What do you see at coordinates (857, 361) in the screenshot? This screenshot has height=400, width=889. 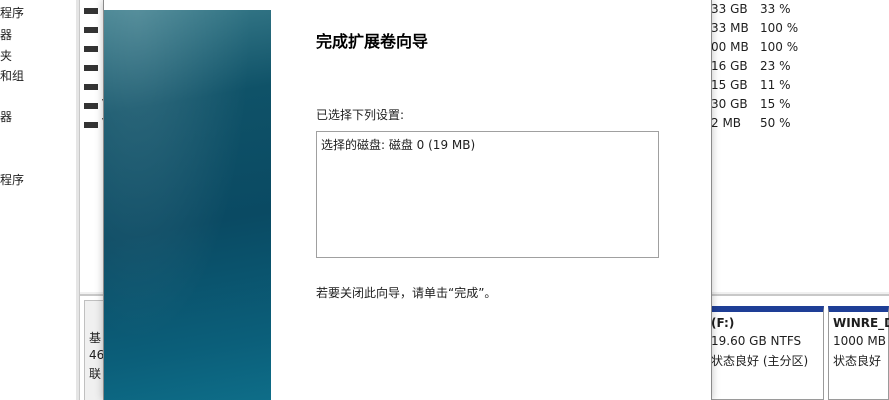 I see `partition-status: 状态良好` at bounding box center [857, 361].